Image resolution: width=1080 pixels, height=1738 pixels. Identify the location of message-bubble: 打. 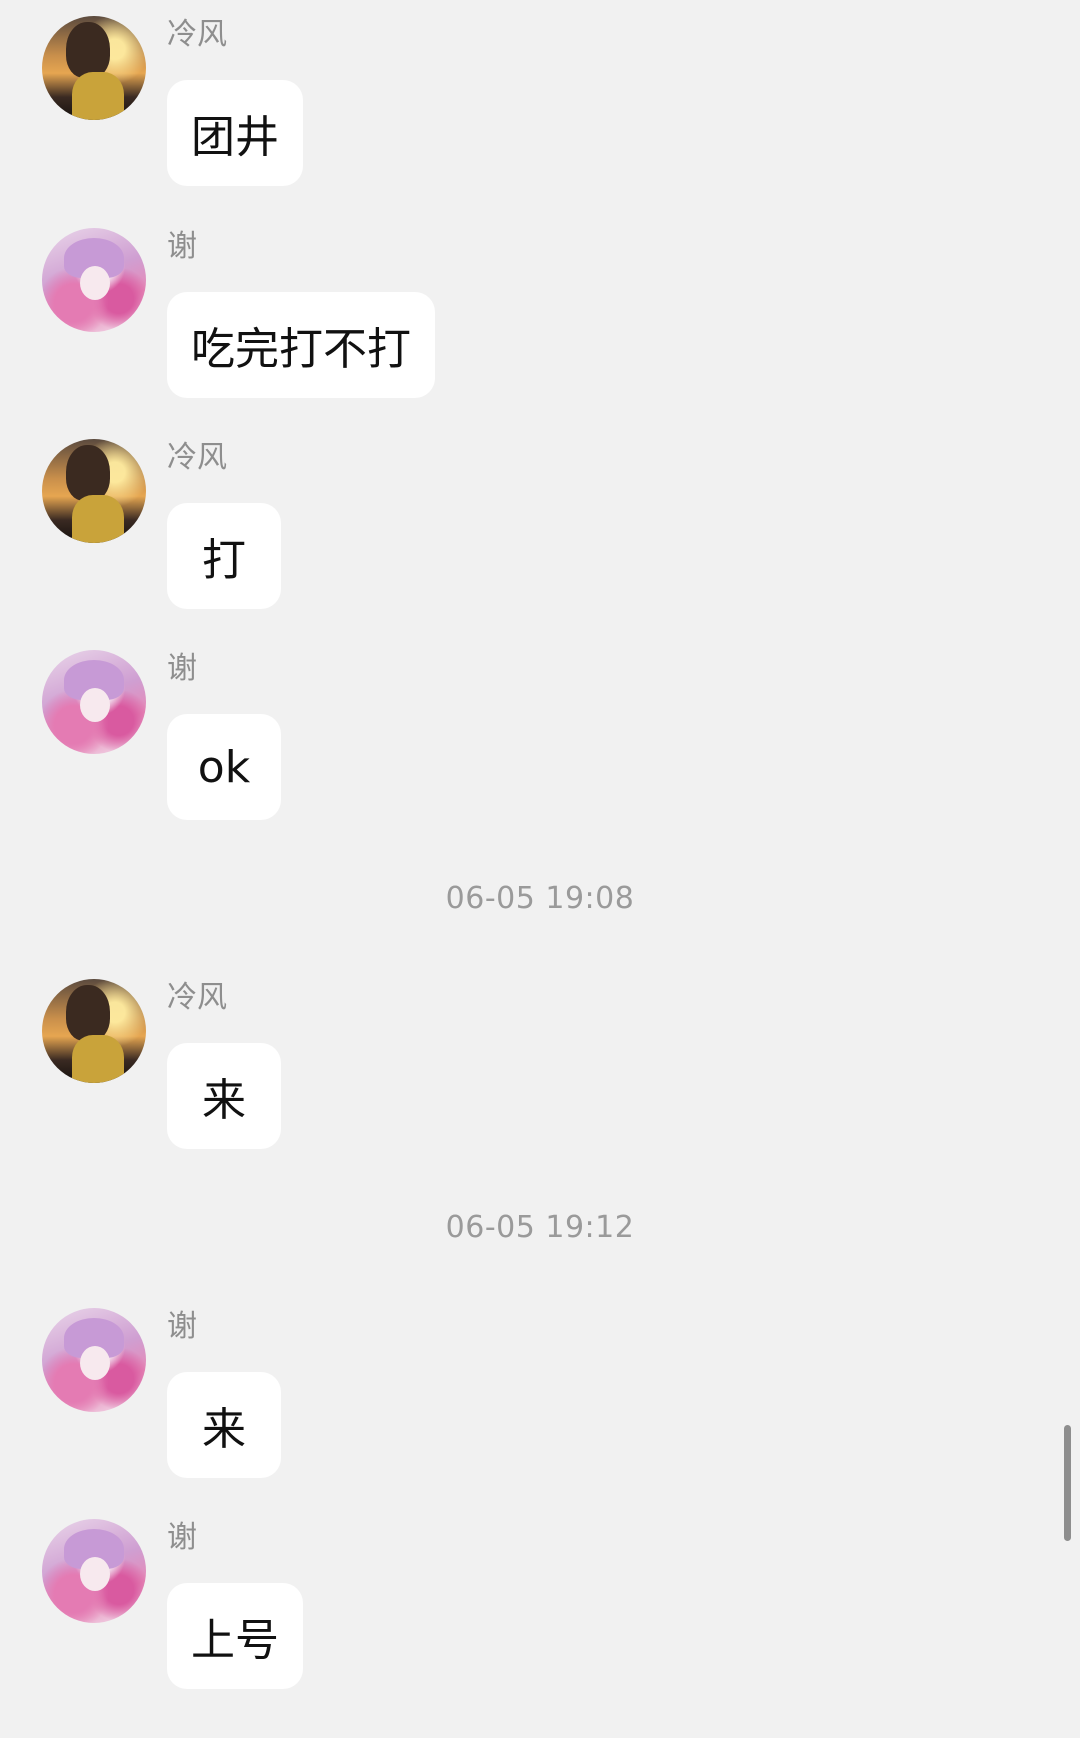
(224, 556).